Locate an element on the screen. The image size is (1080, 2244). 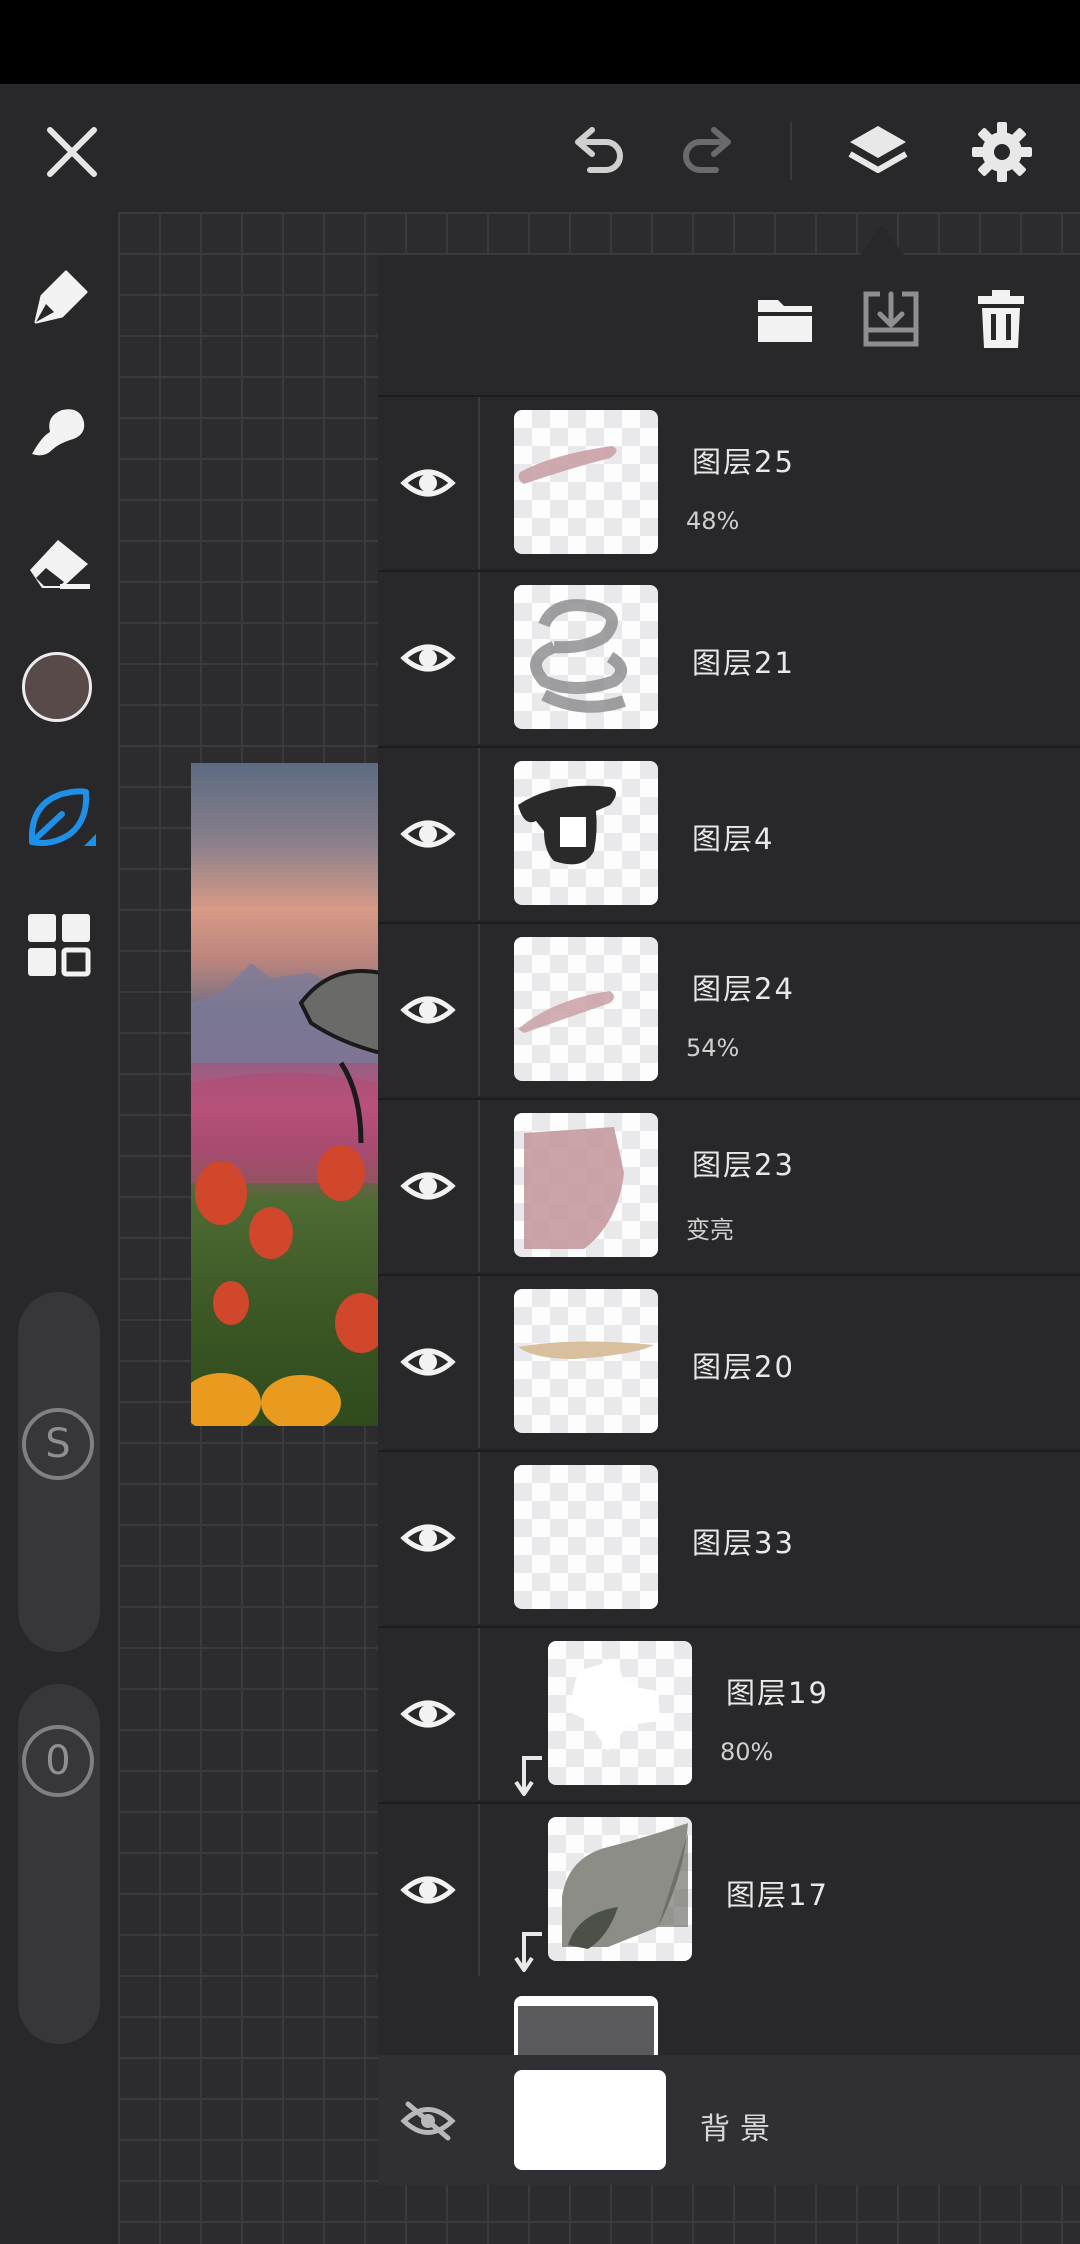
layer-name: 图层4 is located at coordinates (733, 839).